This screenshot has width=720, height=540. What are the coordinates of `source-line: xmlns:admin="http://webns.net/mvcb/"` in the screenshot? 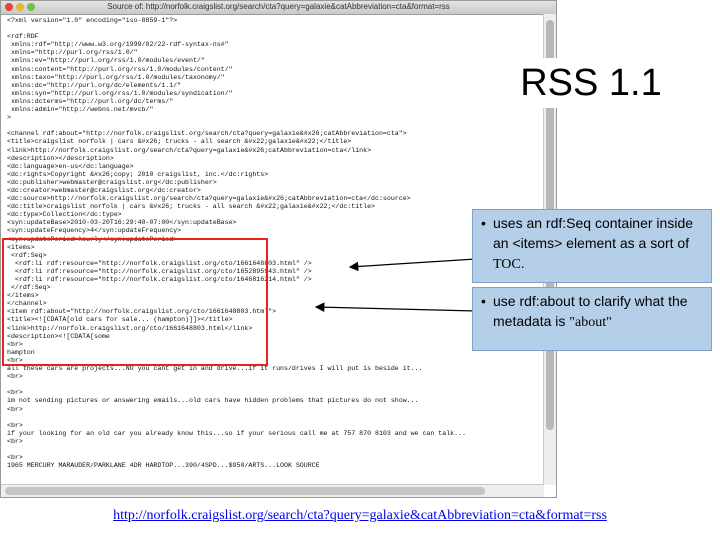 It's located at (80, 110).